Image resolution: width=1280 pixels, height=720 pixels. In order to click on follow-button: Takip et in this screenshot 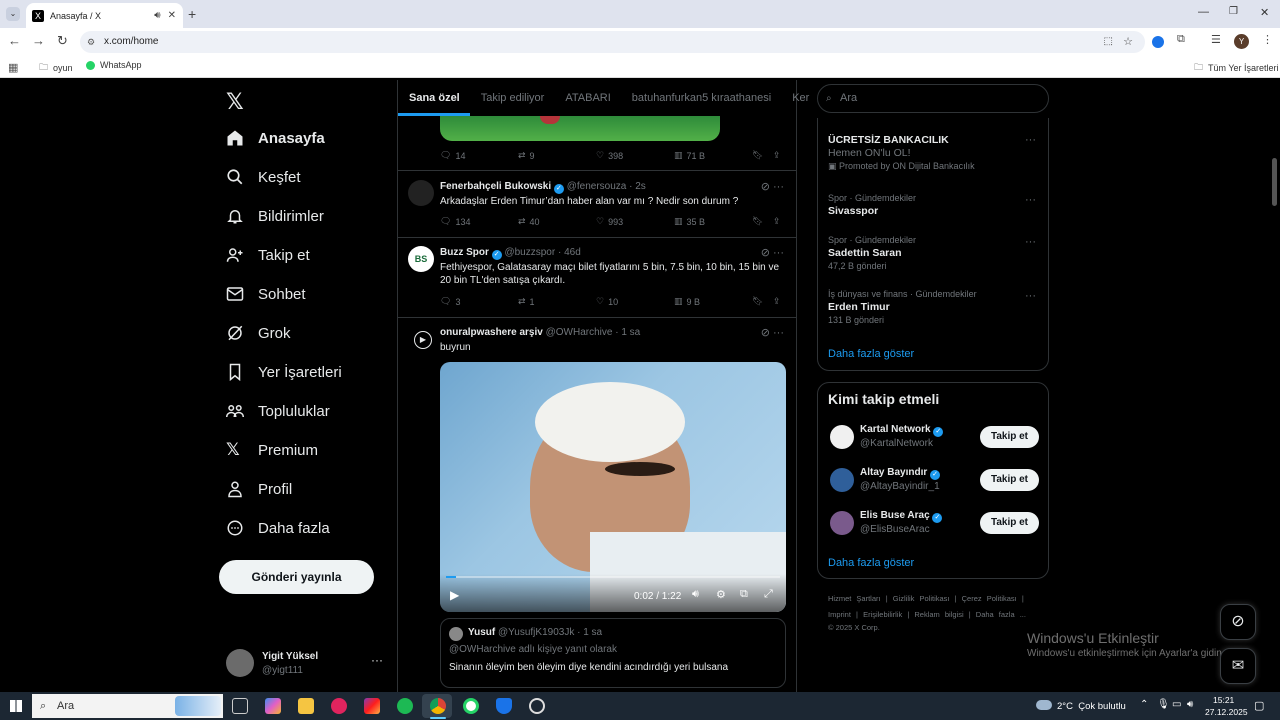, I will do `click(1009, 480)`.